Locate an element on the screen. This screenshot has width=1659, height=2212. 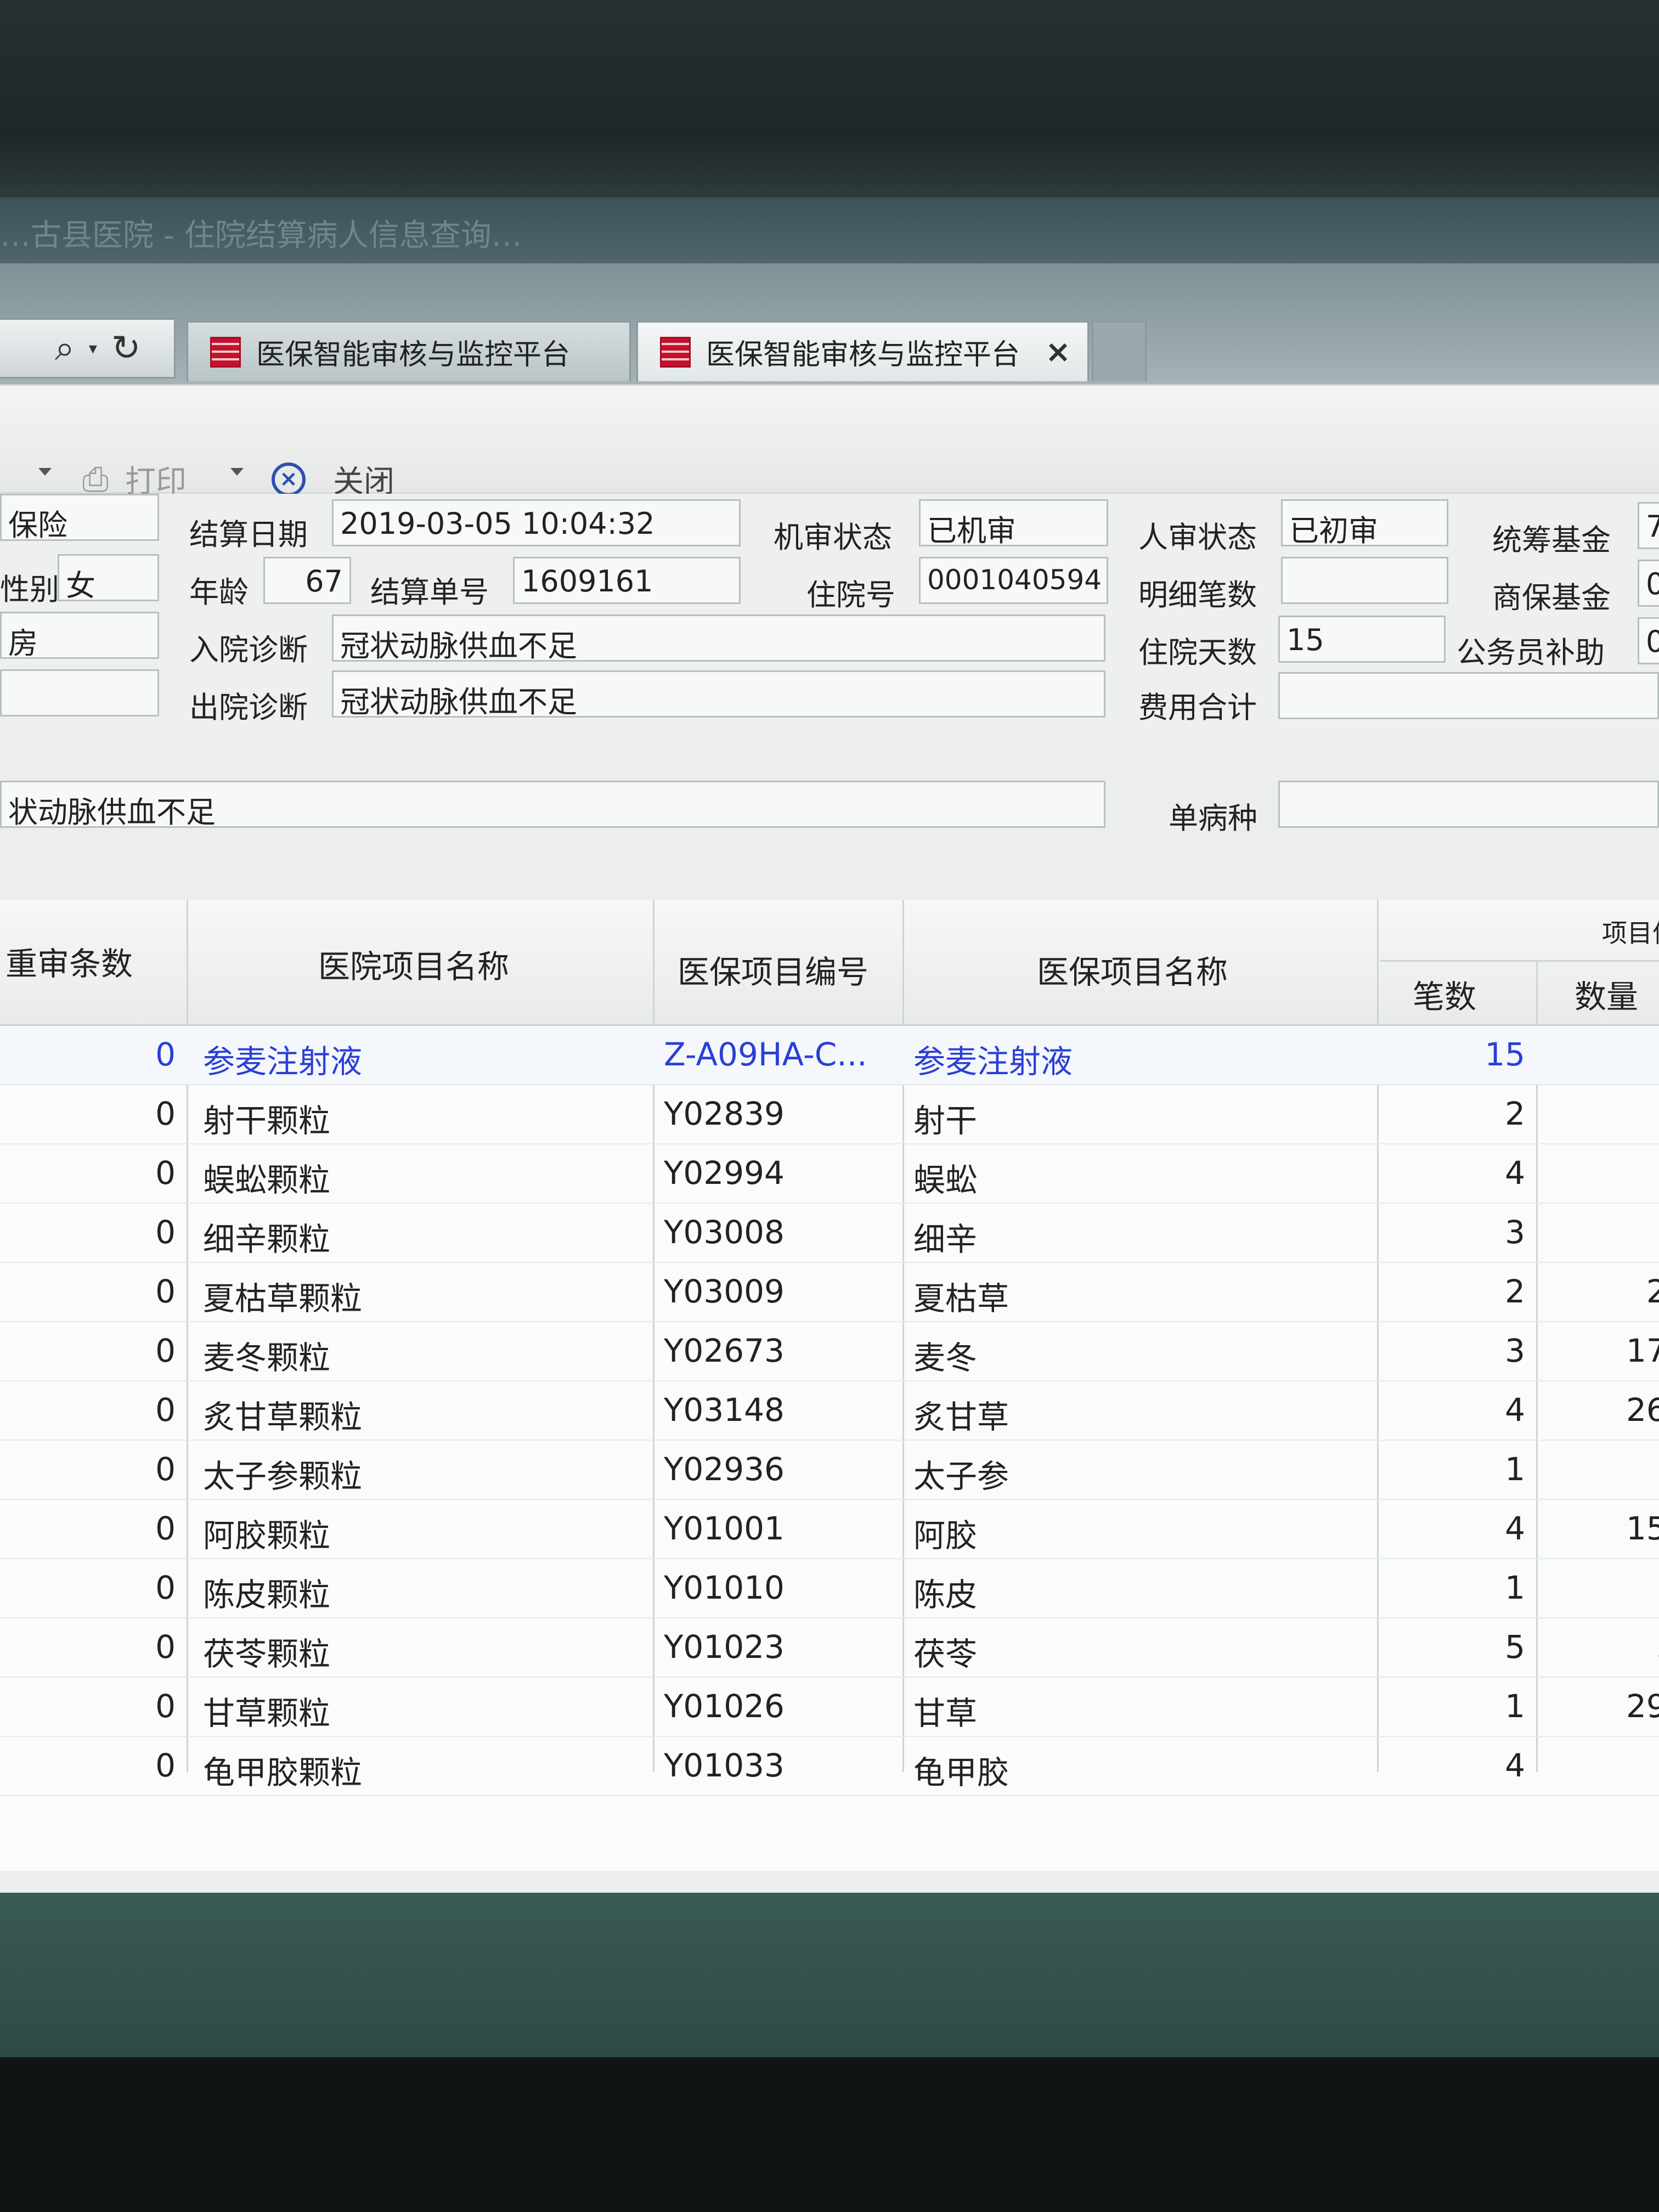
printer-icon: ⎙ is located at coordinates (96, 479).